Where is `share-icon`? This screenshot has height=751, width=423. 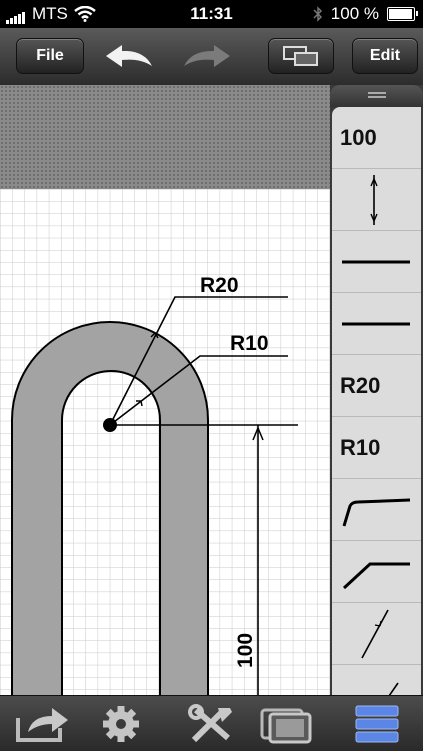 share-icon is located at coordinates (42, 725).